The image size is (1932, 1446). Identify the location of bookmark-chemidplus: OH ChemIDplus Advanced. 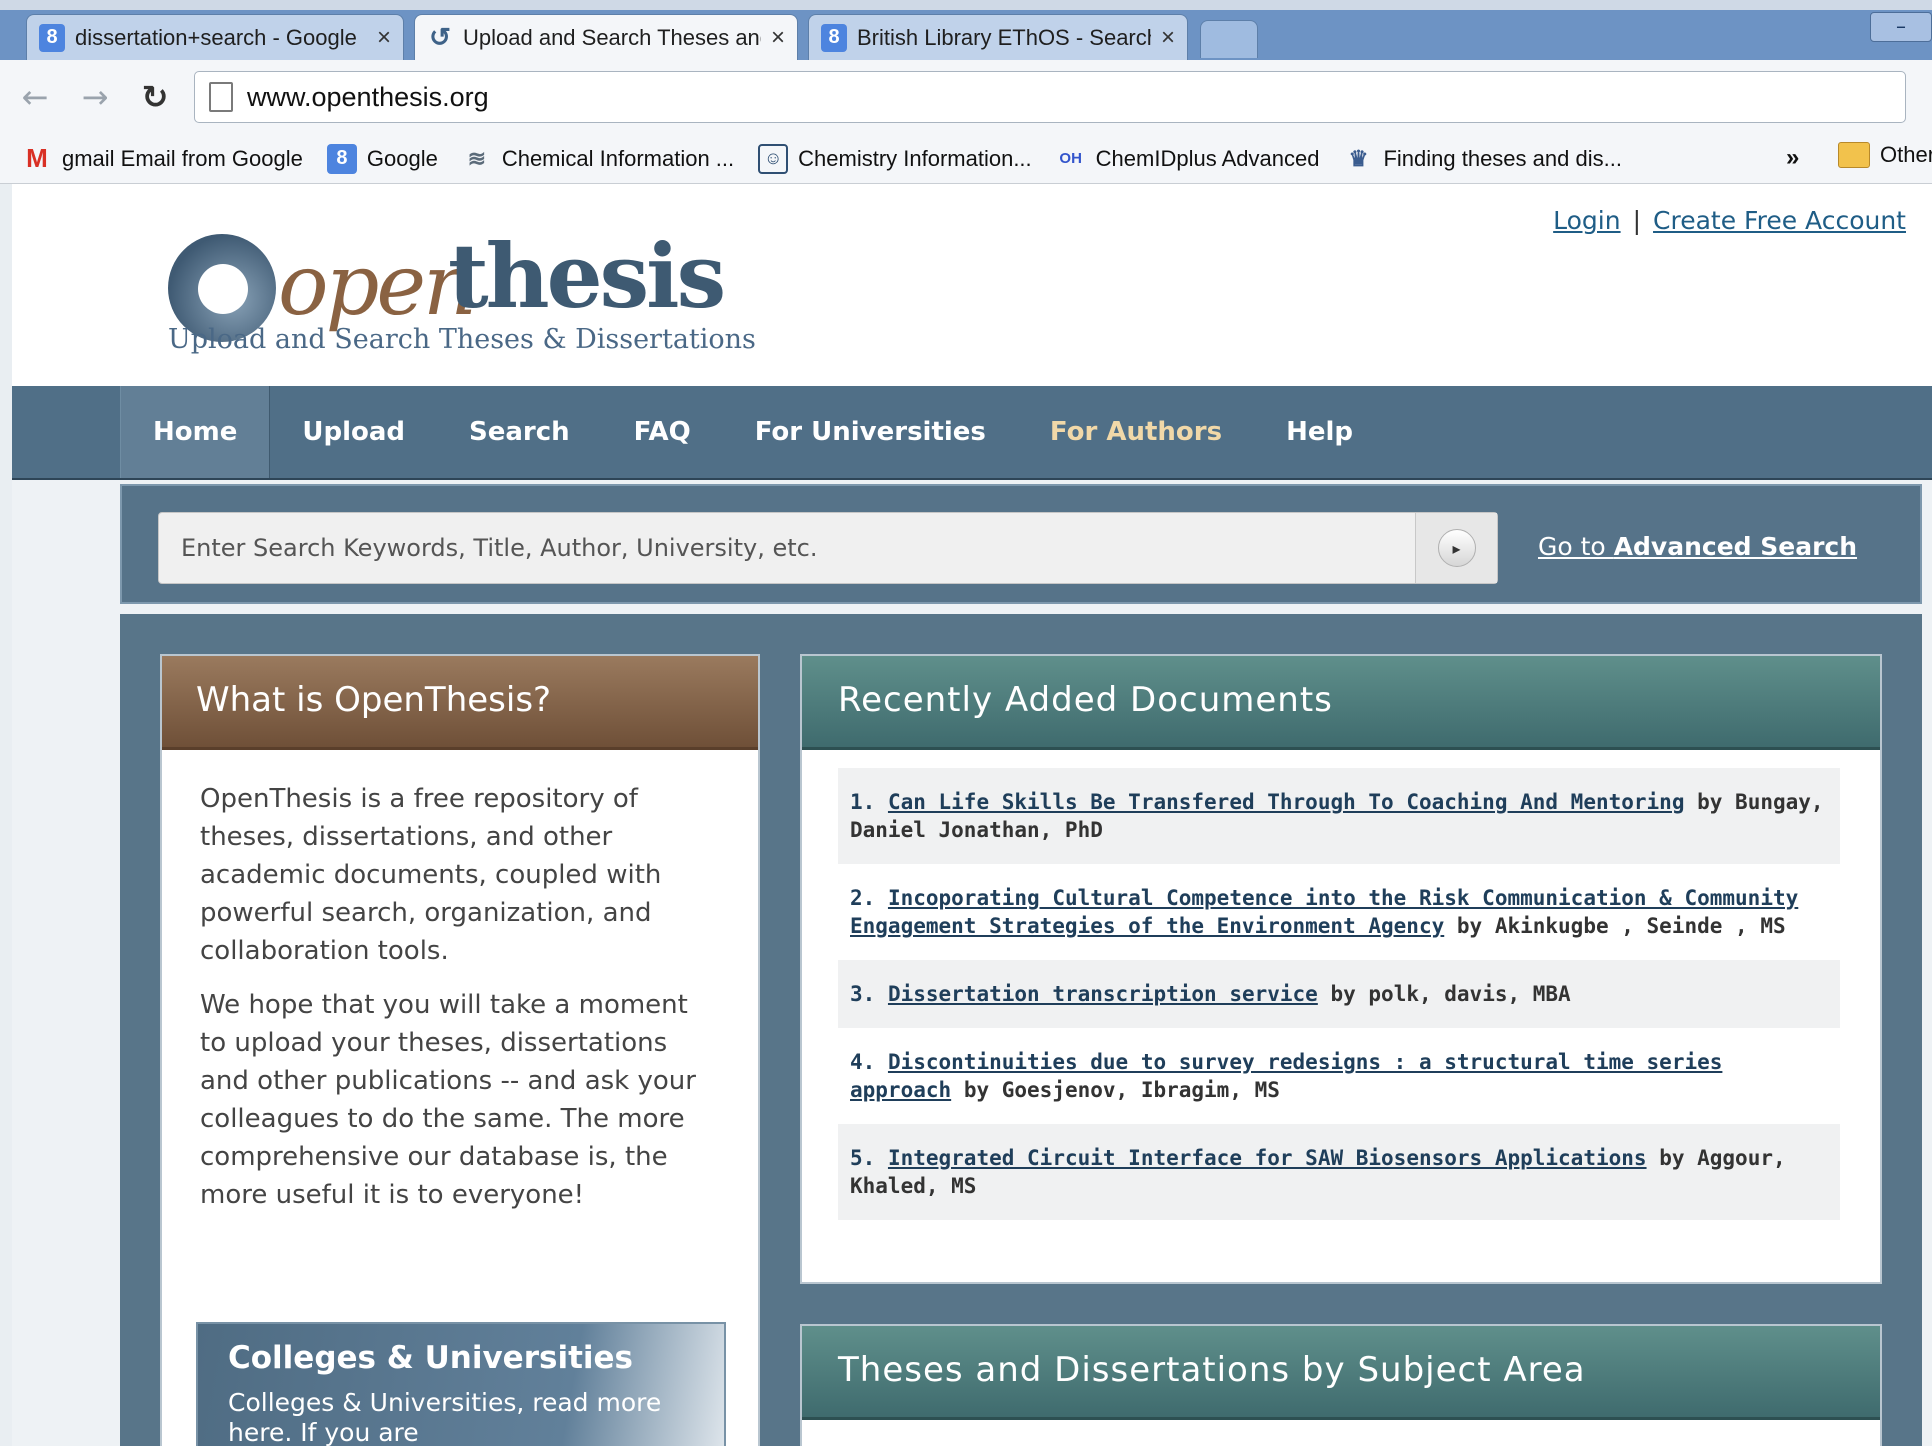
(1188, 159).